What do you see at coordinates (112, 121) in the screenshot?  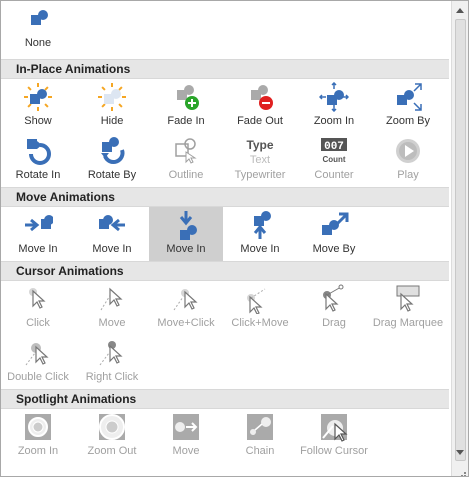 I see `animation-label: Hide` at bounding box center [112, 121].